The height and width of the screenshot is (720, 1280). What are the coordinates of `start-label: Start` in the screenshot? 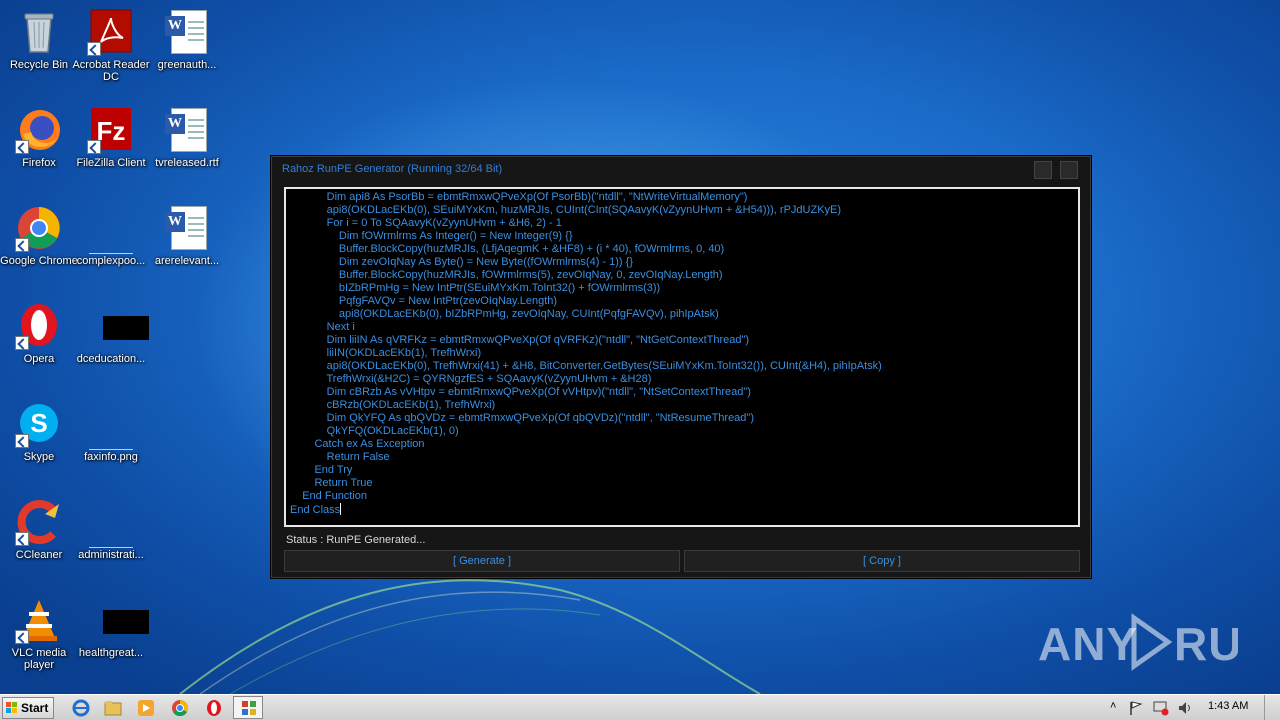 It's located at (35, 708).